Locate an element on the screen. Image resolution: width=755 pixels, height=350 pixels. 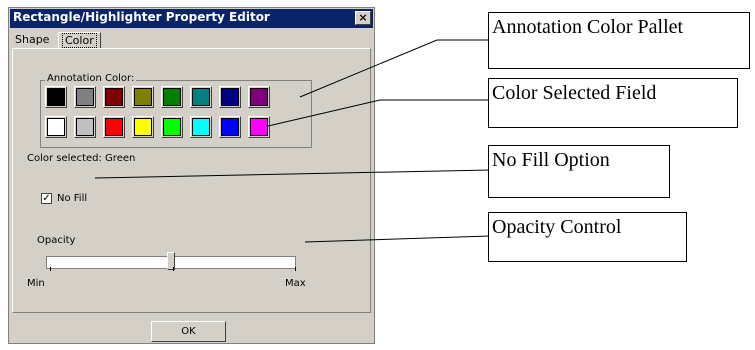
callout-color-selected: Color Selected Field is located at coordinates (613, 103).